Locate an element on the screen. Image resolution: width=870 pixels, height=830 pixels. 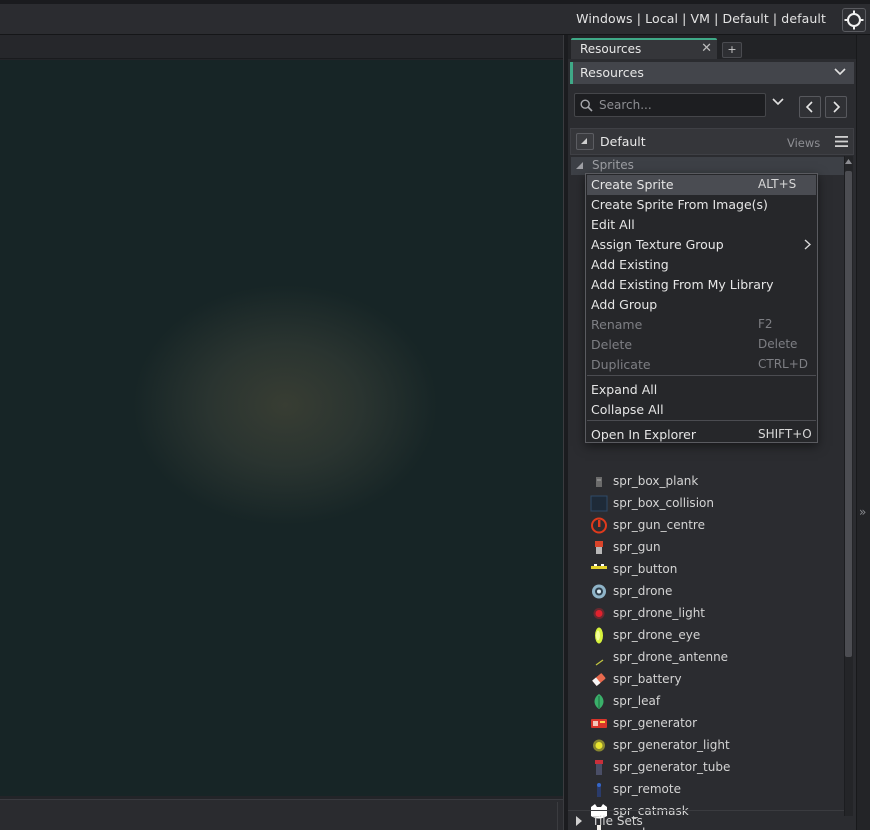
tree-item: spr_gun is located at coordinates (706, 547).